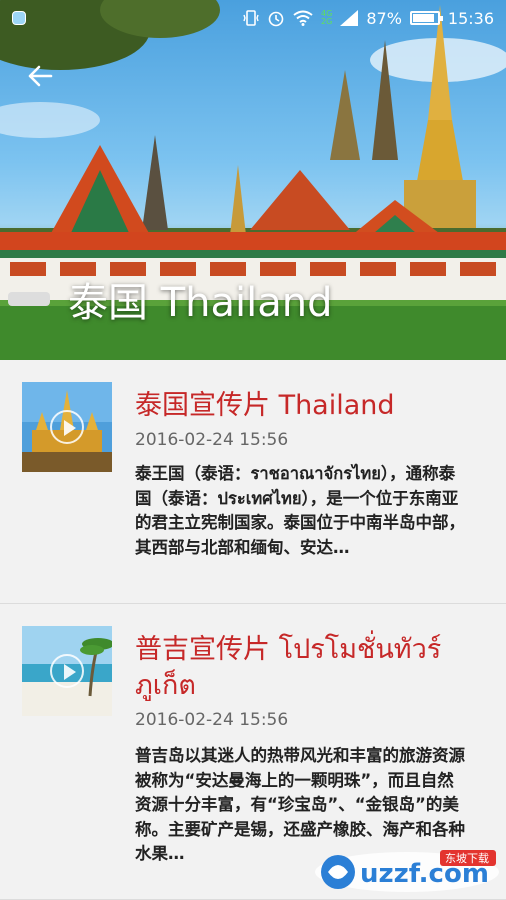 This screenshot has width=506, height=900. Describe the element at coordinates (200, 303) in the screenshot. I see `page-title: 泰国 Thailand` at that location.